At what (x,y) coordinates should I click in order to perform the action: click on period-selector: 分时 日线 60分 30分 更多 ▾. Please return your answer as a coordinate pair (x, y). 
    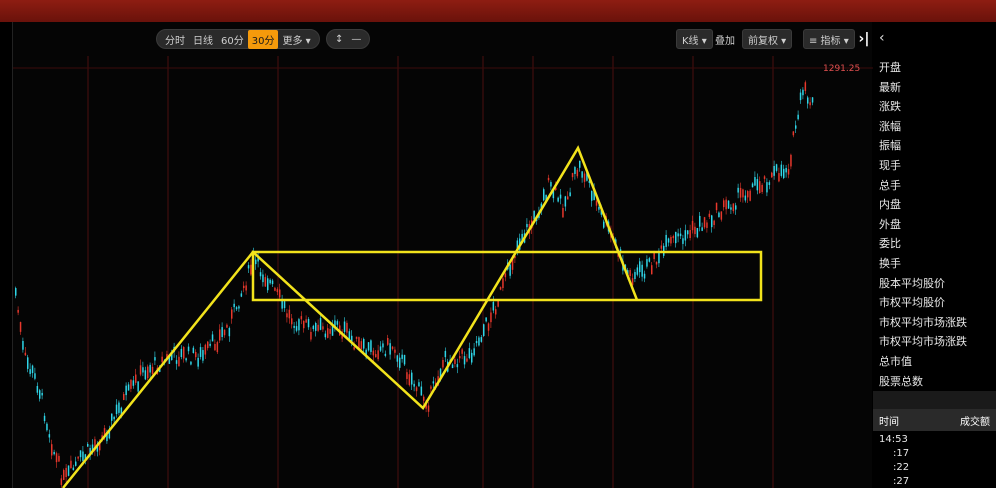
    Looking at the image, I should click on (238, 39).